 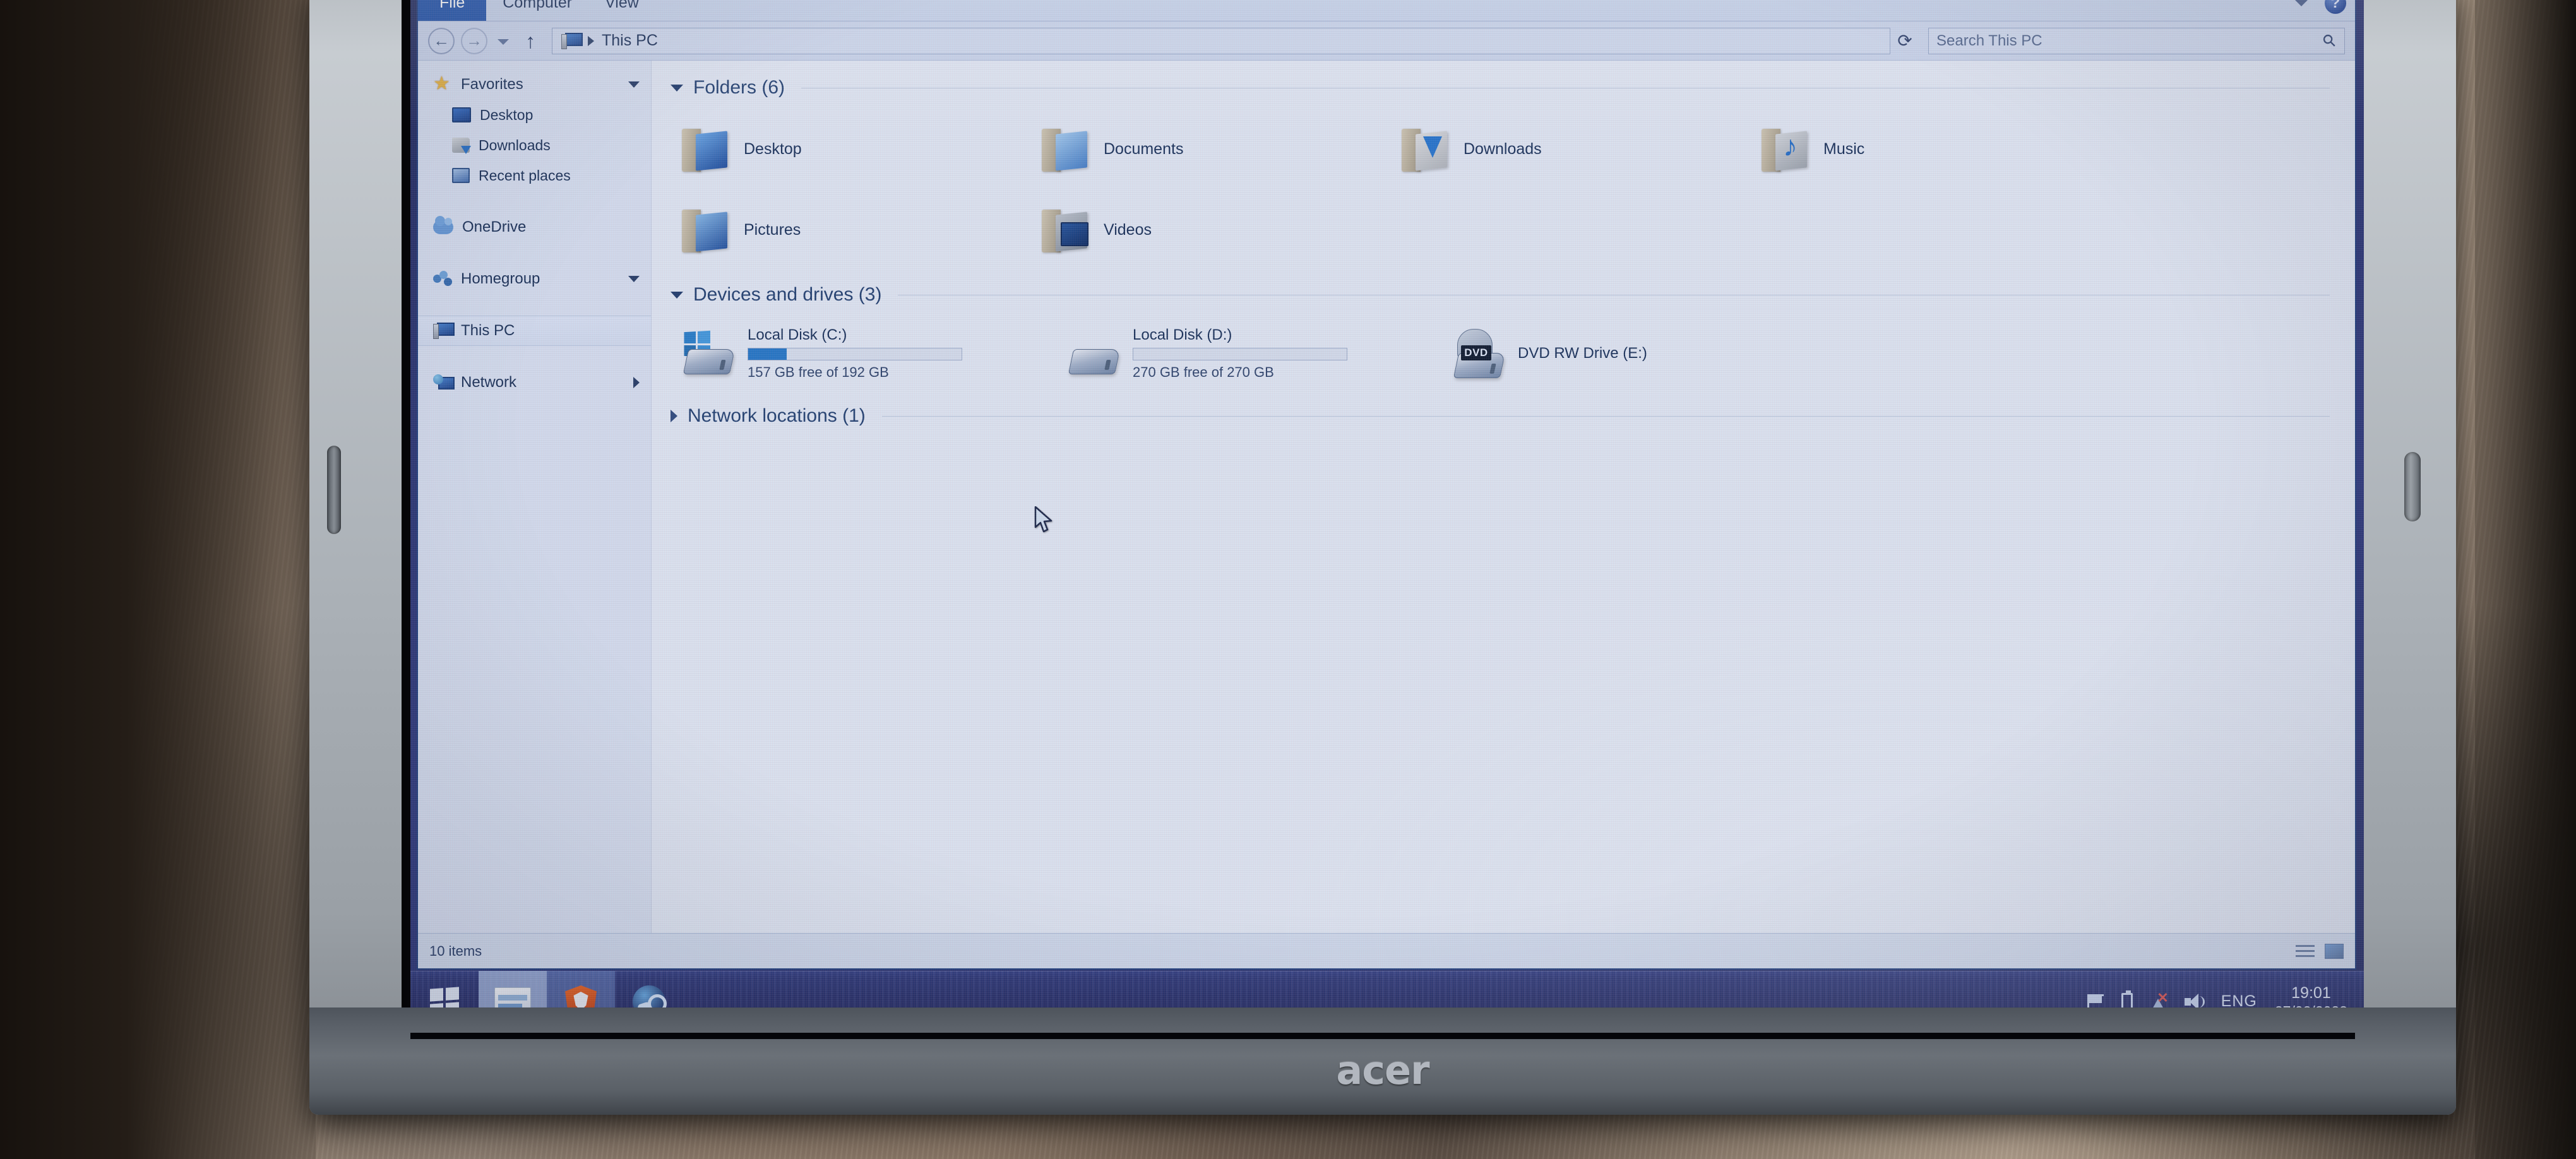 I want to click on list-item: Documents, so click(x=1222, y=149).